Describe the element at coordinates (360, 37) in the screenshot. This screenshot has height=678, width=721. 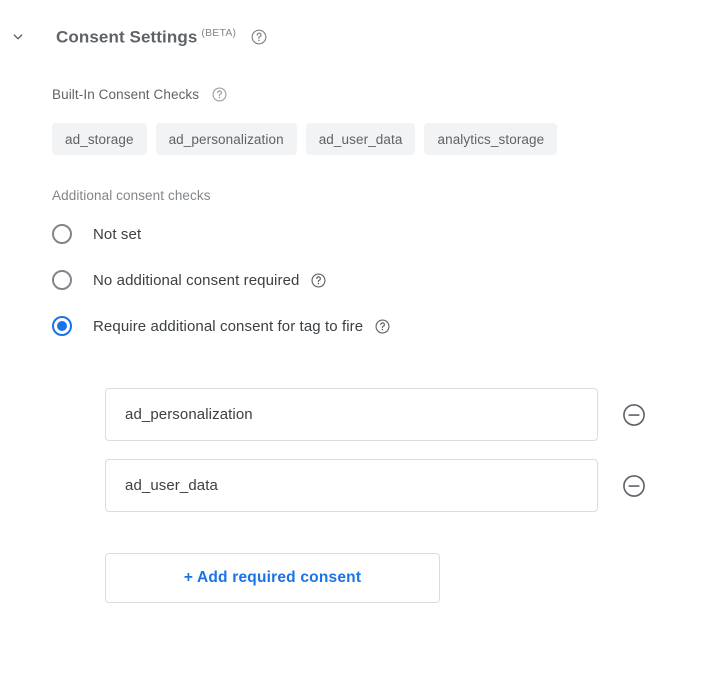
I see `consent-settings-header: Consent Settings (BETA)` at that location.